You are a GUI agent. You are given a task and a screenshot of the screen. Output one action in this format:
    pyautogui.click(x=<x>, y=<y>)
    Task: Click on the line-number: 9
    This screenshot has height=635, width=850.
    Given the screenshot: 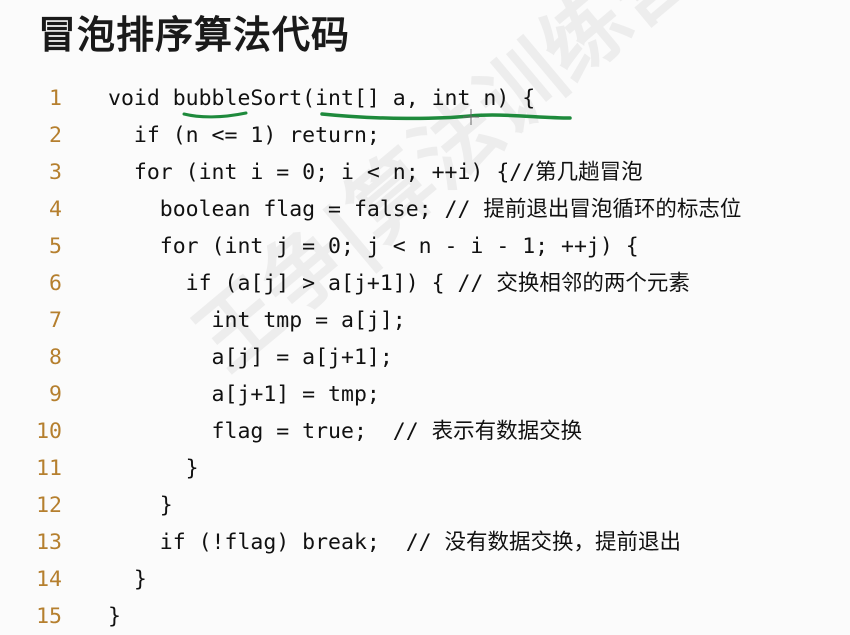 What is the action you would take?
    pyautogui.click(x=55, y=394)
    